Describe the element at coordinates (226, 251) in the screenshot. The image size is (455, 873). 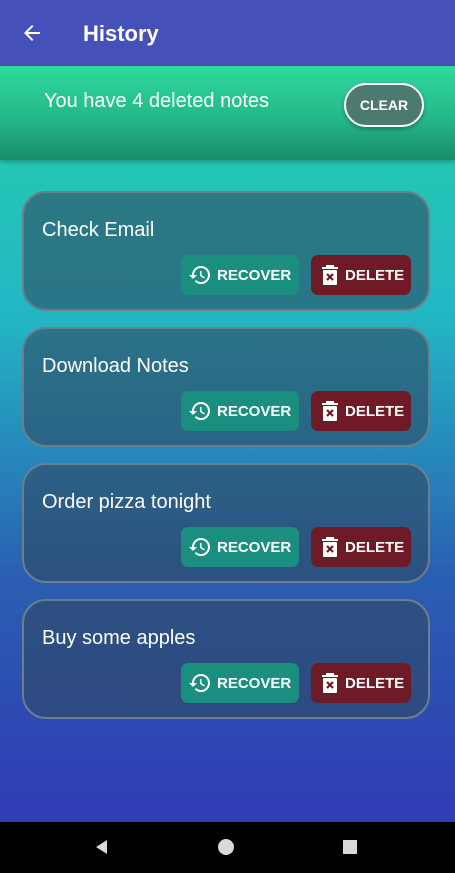
I see `deleted-note-card: Check Email RECOVER DELETE` at that location.